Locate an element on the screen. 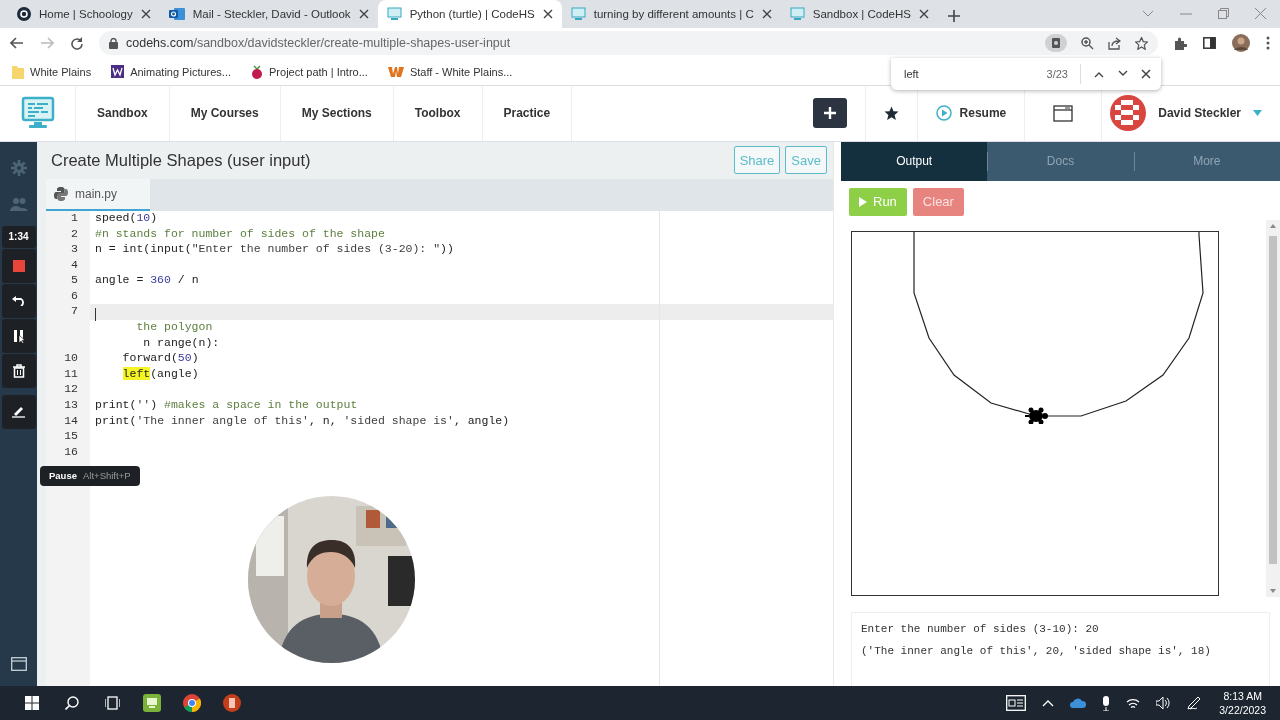 This screenshot has width=1280, height=720. lock-icon is located at coordinates (113, 43).